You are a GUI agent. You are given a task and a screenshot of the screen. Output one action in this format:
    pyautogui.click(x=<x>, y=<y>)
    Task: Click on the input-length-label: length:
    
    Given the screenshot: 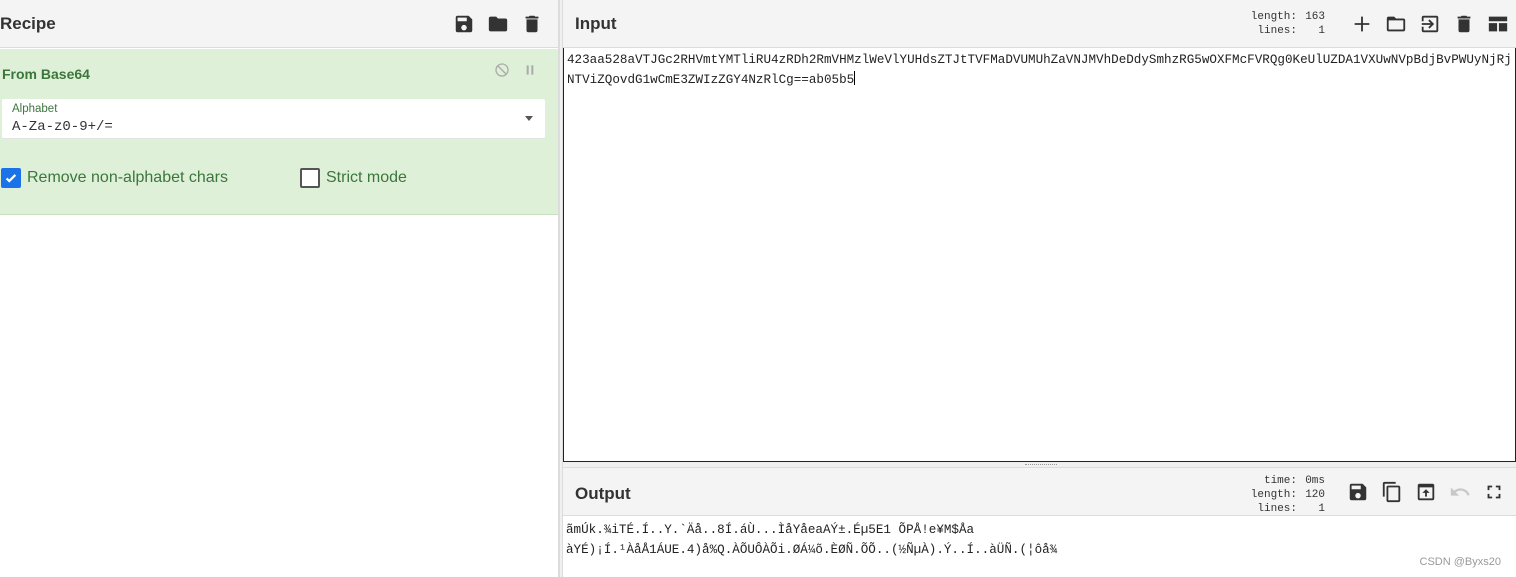 What is the action you would take?
    pyautogui.click(x=1273, y=17)
    